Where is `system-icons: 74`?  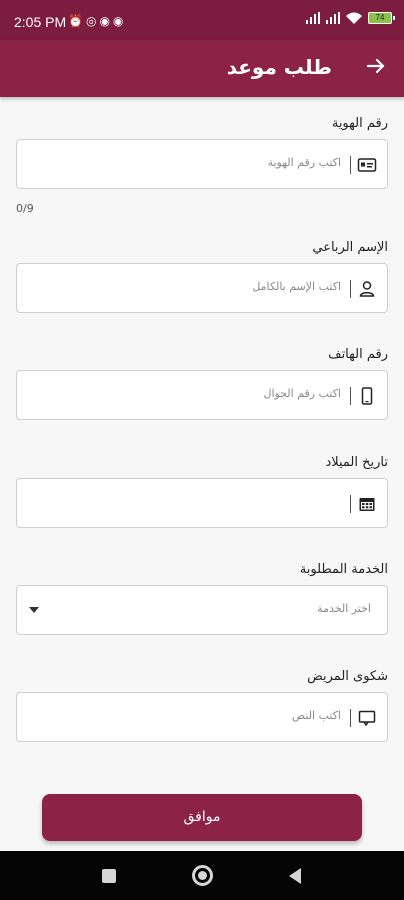 system-icons: 74 is located at coordinates (350, 18).